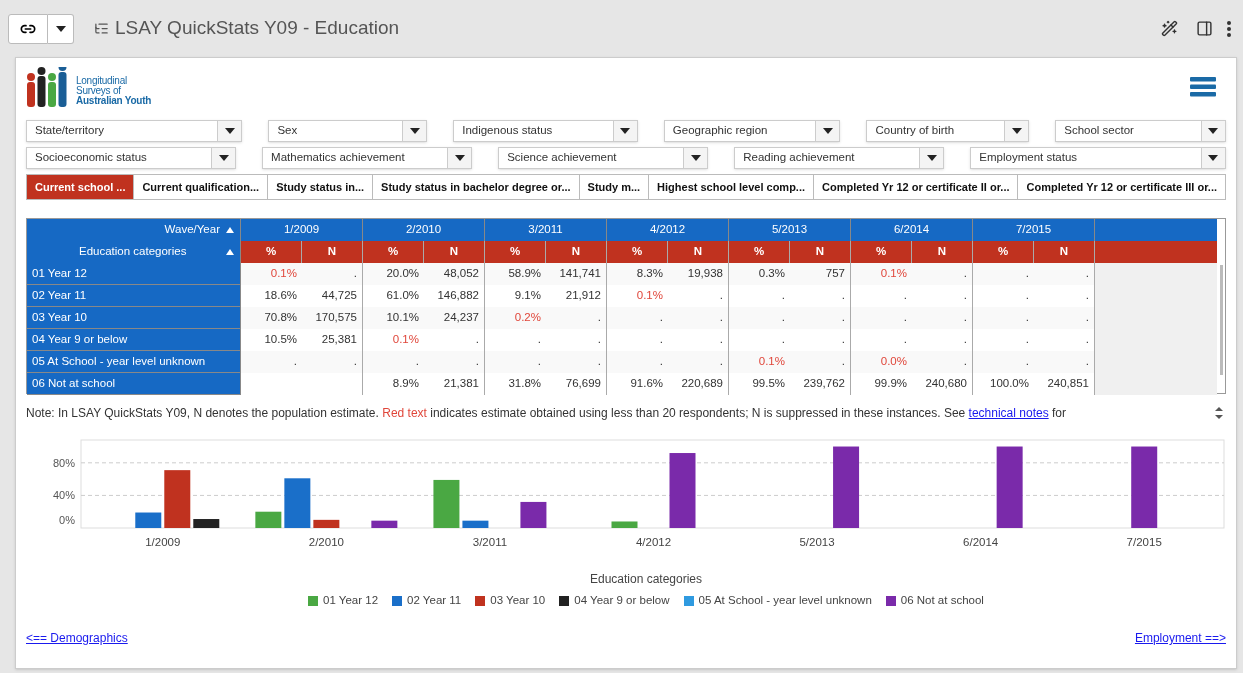  What do you see at coordinates (348, 131) in the screenshot?
I see `filter-dropdown: Sex` at bounding box center [348, 131].